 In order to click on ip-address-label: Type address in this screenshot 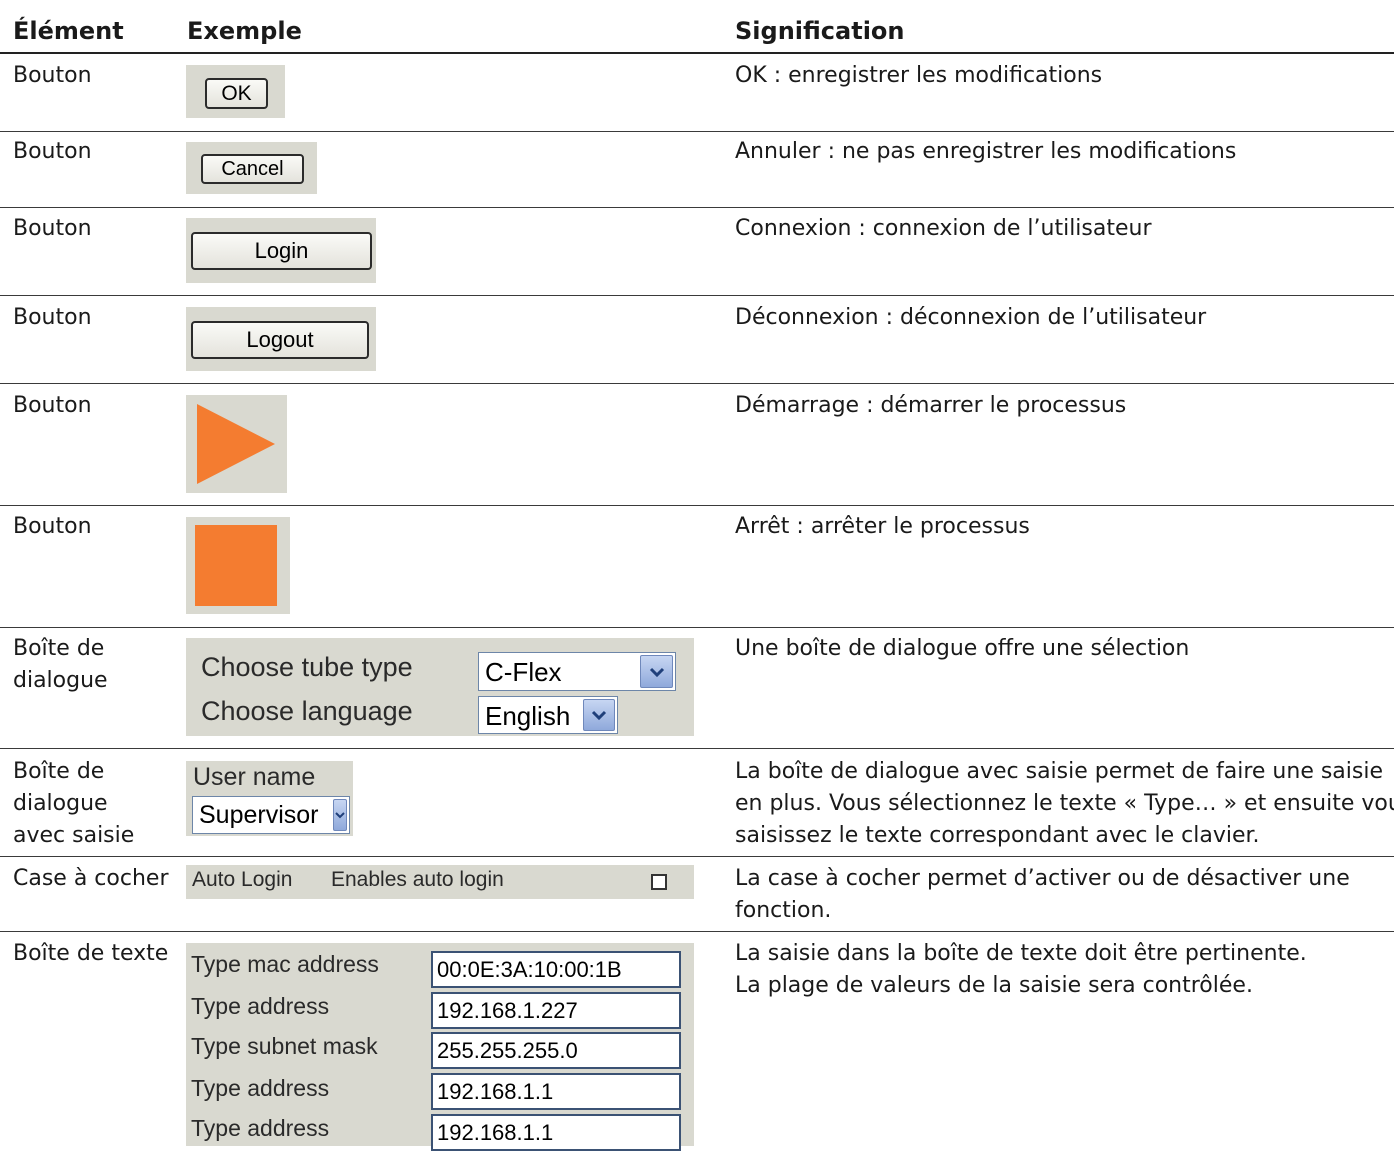, I will do `click(260, 1006)`.